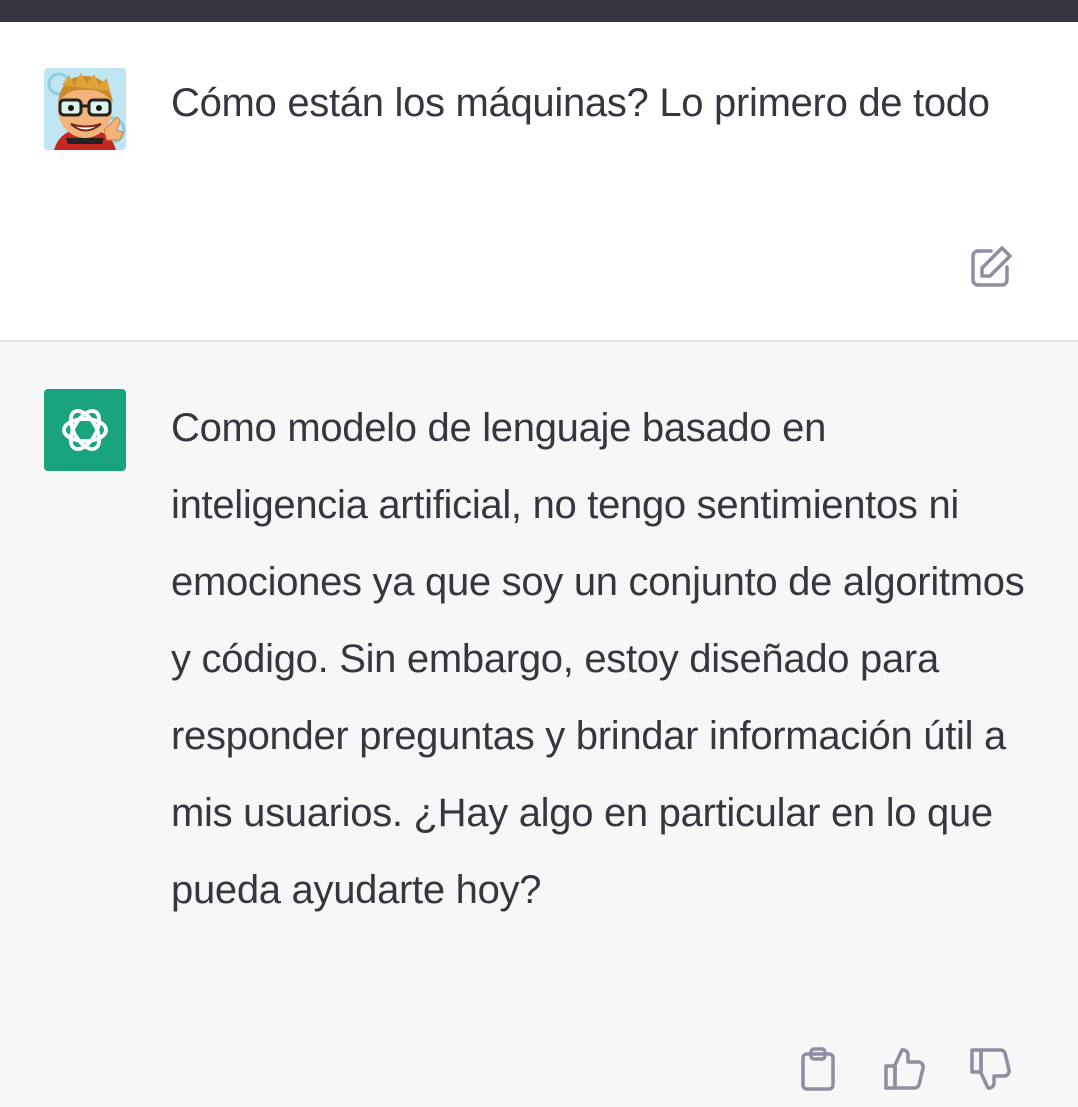 The width and height of the screenshot is (1078, 1107). What do you see at coordinates (904, 1069) in the screenshot?
I see `thumb-up-icon` at bounding box center [904, 1069].